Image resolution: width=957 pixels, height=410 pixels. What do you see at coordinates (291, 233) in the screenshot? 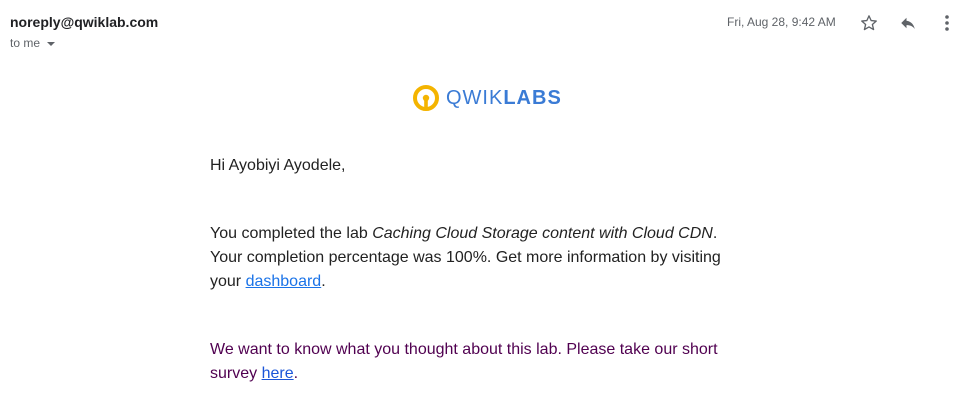
I see `para1-prefix: You completed the lab` at bounding box center [291, 233].